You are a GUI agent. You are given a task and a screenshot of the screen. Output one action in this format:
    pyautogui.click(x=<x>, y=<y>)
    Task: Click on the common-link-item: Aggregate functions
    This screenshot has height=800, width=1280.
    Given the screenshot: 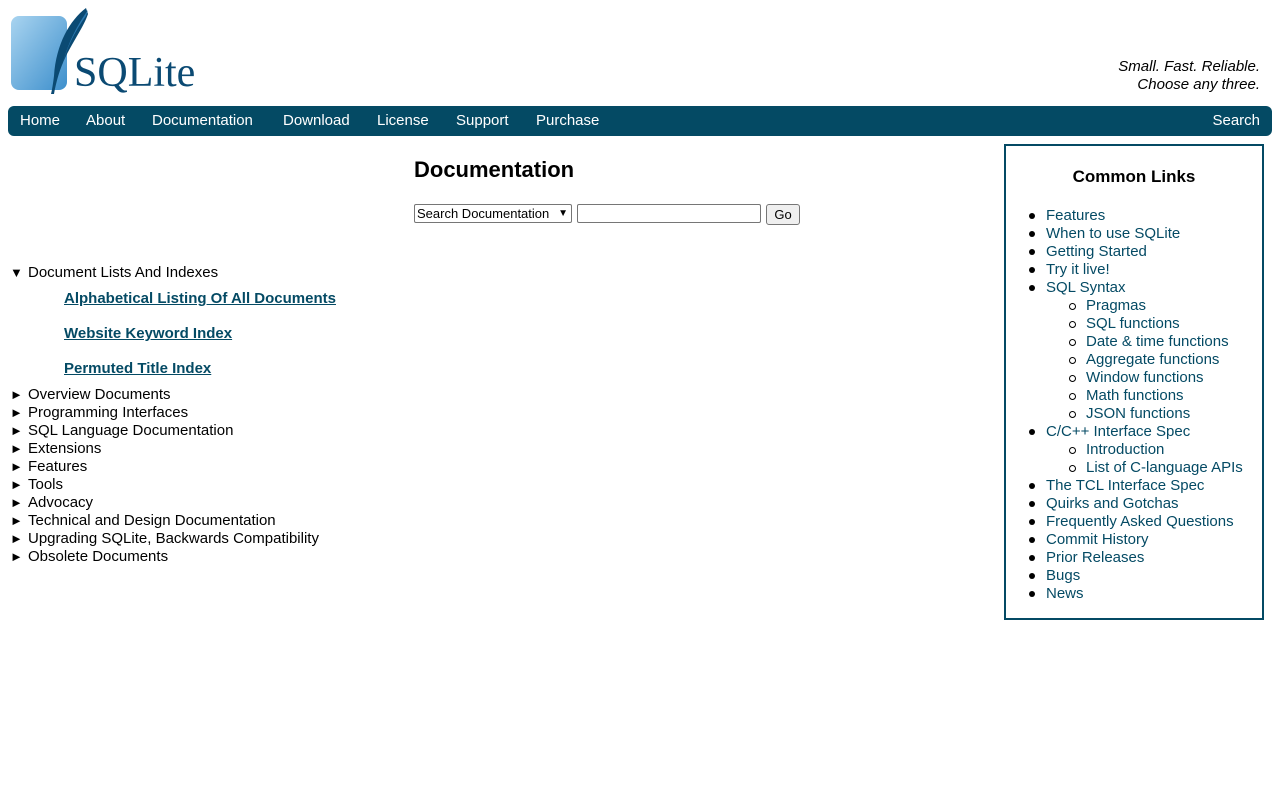 What is the action you would take?
    pyautogui.click(x=1152, y=360)
    